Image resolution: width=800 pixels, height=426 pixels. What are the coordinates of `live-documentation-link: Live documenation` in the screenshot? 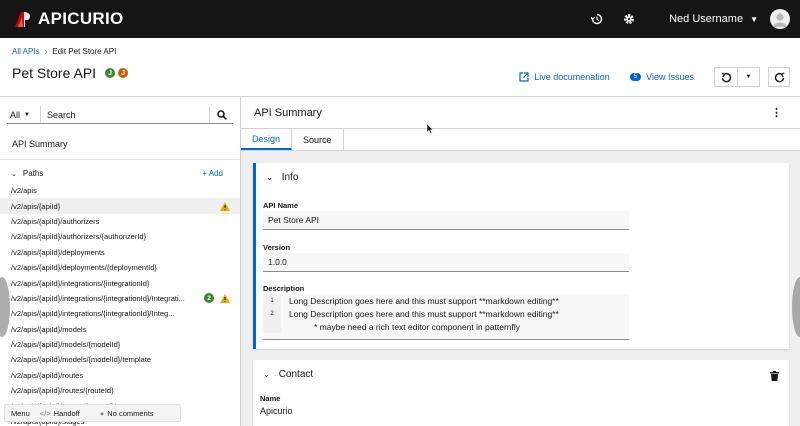 It's located at (564, 77).